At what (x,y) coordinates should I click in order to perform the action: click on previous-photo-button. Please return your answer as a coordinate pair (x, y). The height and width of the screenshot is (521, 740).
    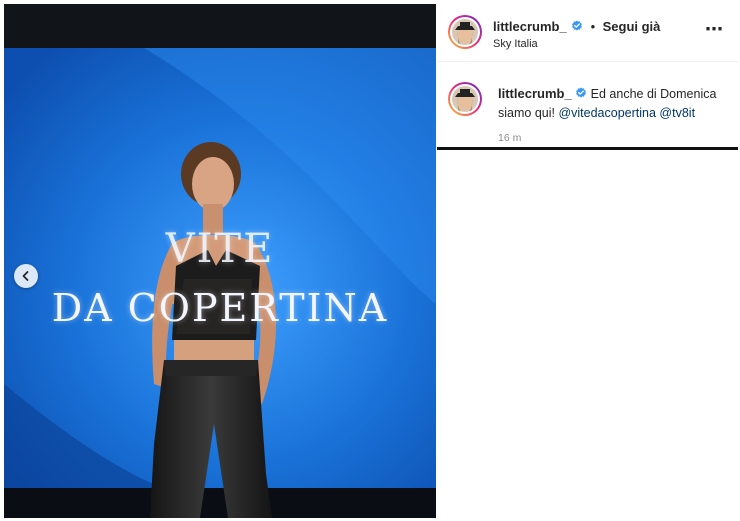
    Looking at the image, I should click on (26, 276).